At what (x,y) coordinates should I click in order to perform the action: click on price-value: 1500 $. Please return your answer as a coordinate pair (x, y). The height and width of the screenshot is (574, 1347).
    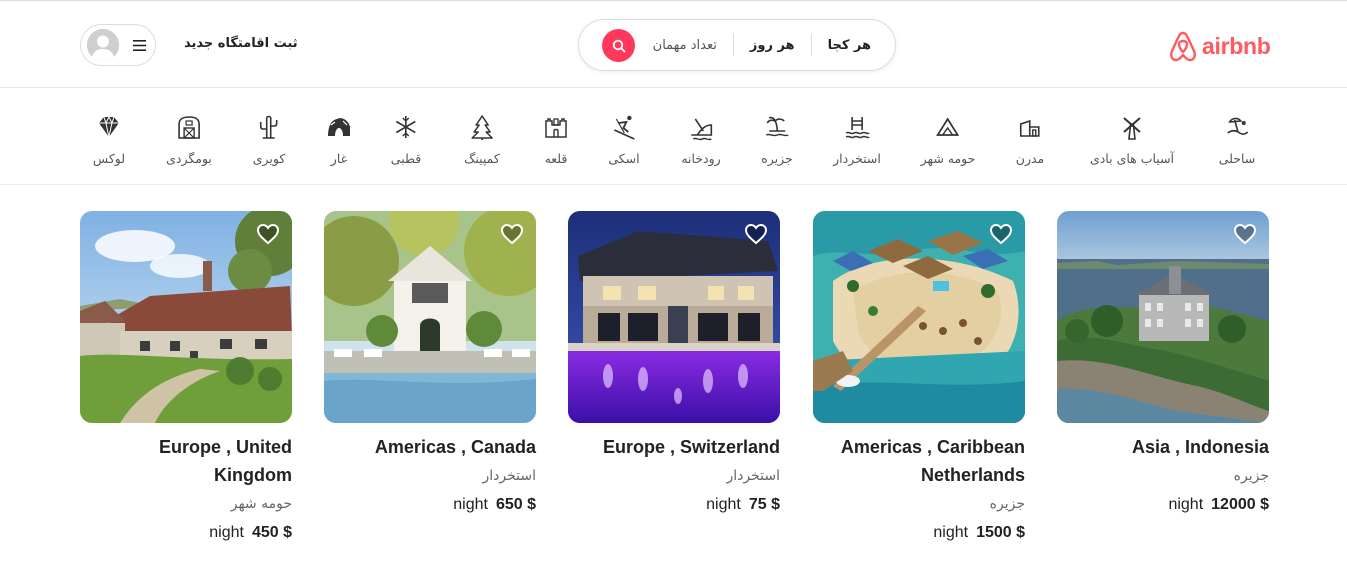
    Looking at the image, I should click on (1000, 532).